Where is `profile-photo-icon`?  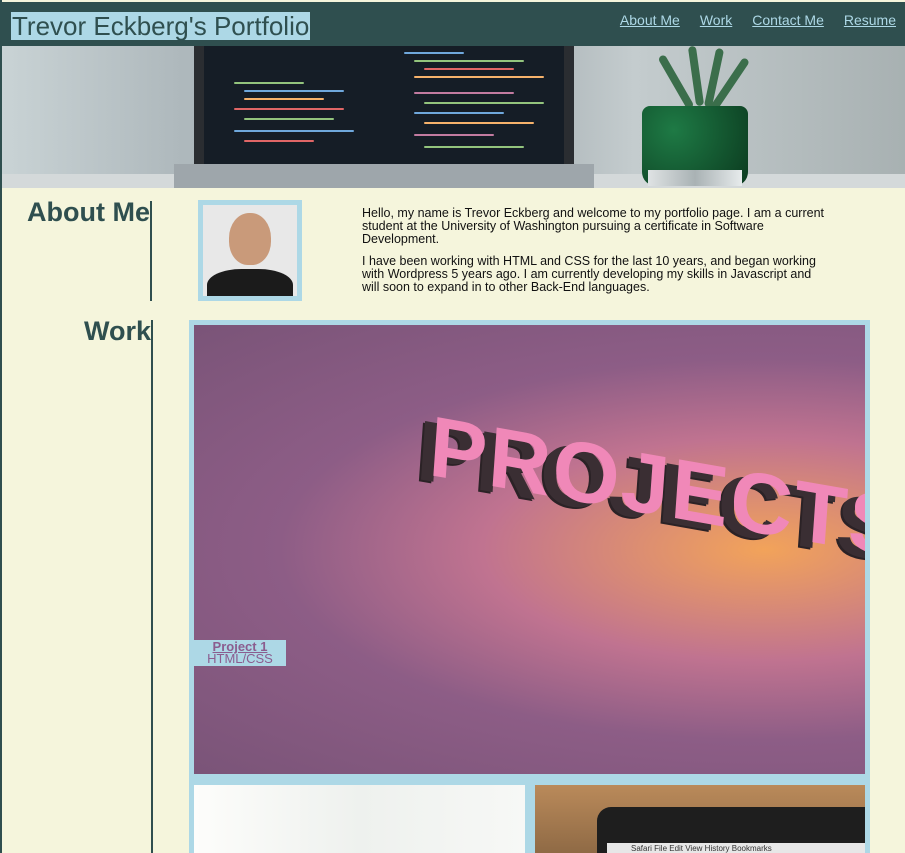 profile-photo-icon is located at coordinates (250, 250).